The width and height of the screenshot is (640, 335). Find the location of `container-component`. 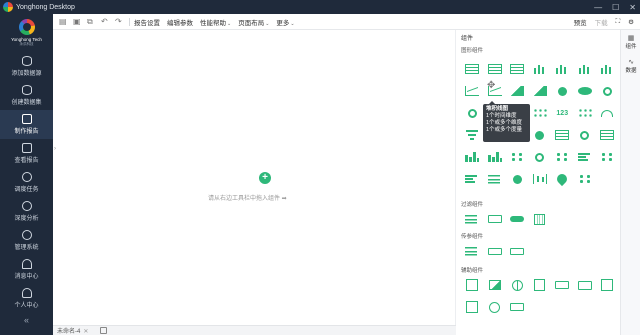

container-component is located at coordinates (472, 307).